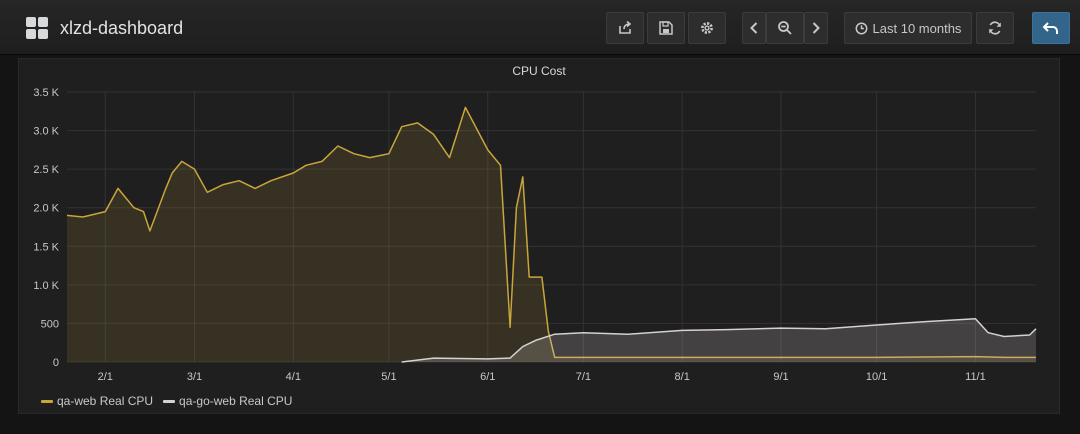 The width and height of the screenshot is (1080, 434). What do you see at coordinates (121, 28) in the screenshot?
I see `dashboard-title: xlzd-dashboard` at bounding box center [121, 28].